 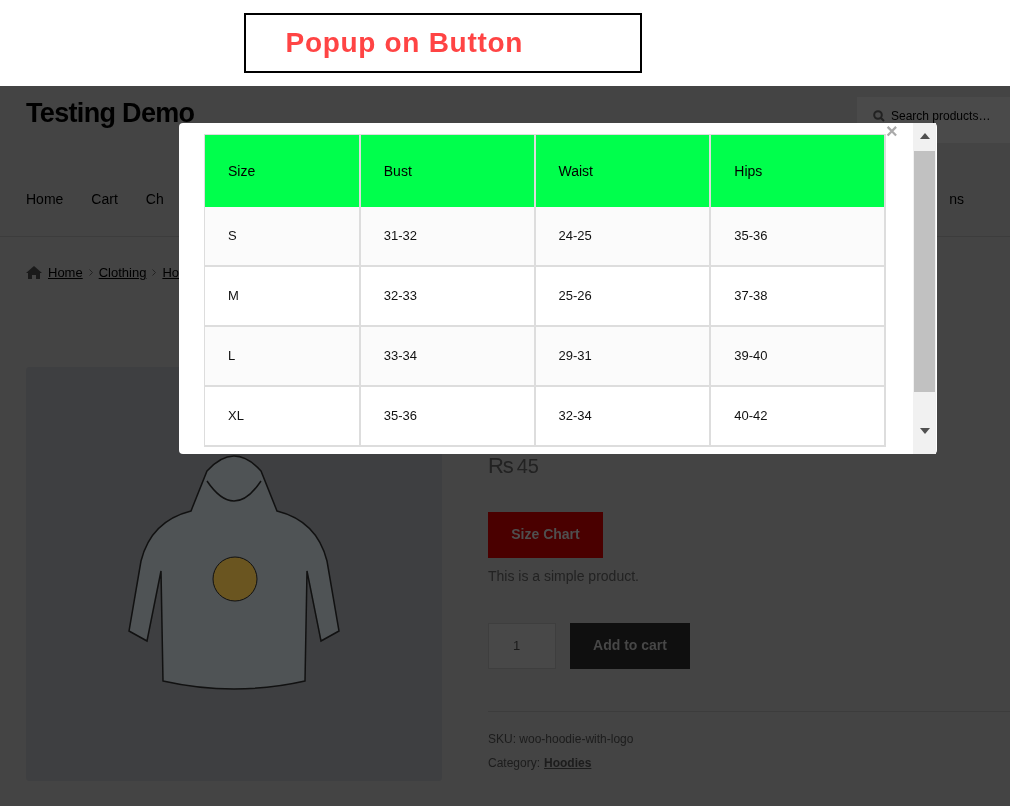 I want to click on nav-link: Home, so click(x=45, y=199).